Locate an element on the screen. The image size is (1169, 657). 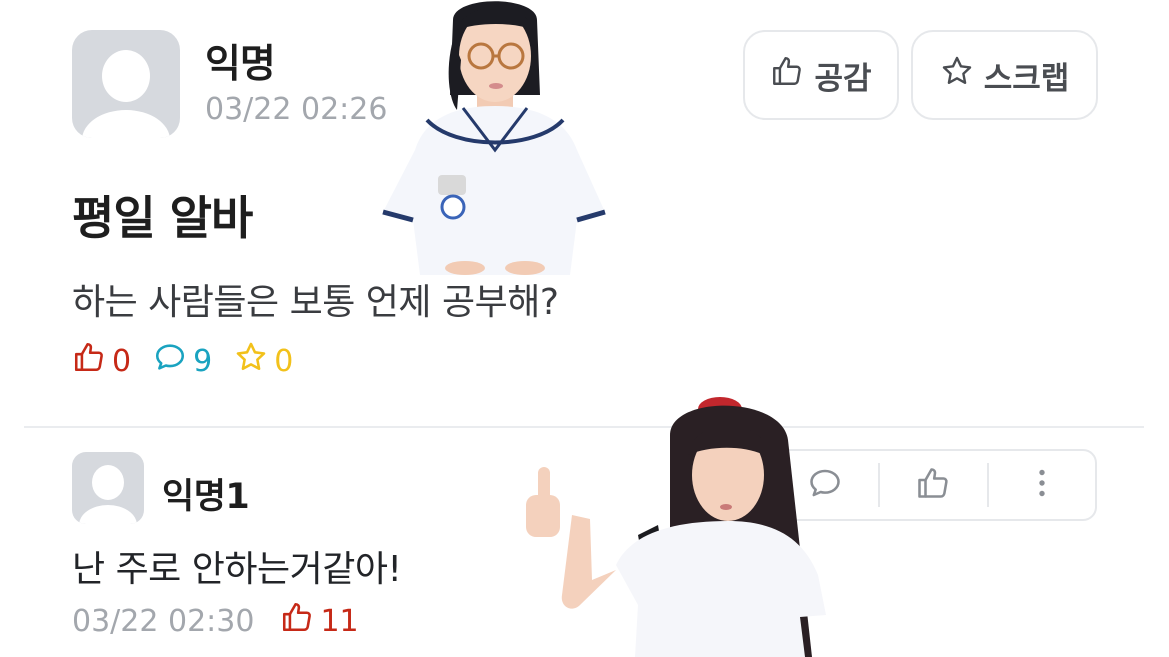
post-stats: 0 9 0 is located at coordinates (193, 361).